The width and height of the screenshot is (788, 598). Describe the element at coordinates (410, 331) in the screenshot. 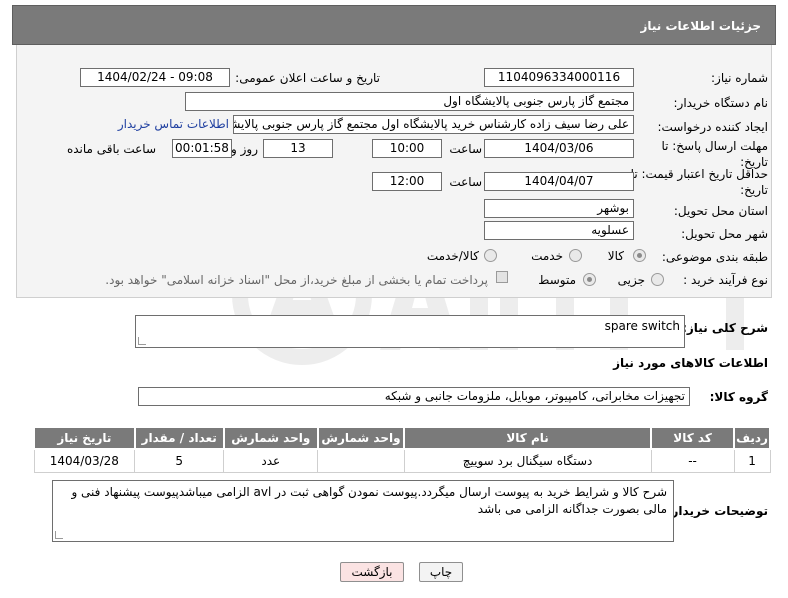

I see `need-description-textarea: spare switch` at that location.